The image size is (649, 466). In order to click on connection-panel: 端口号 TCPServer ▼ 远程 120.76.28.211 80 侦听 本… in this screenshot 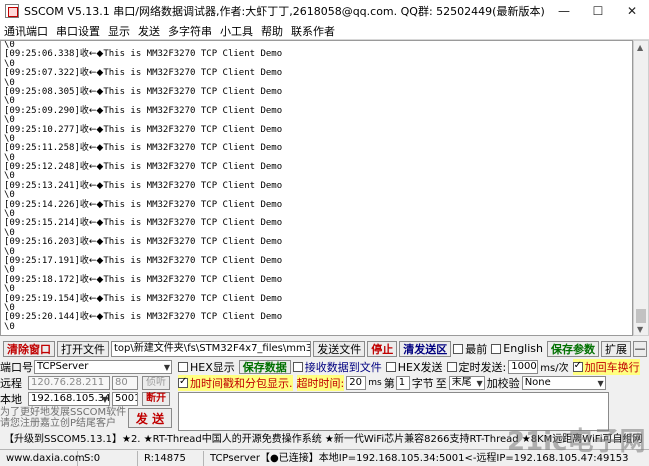, I will do `click(89, 395)`.